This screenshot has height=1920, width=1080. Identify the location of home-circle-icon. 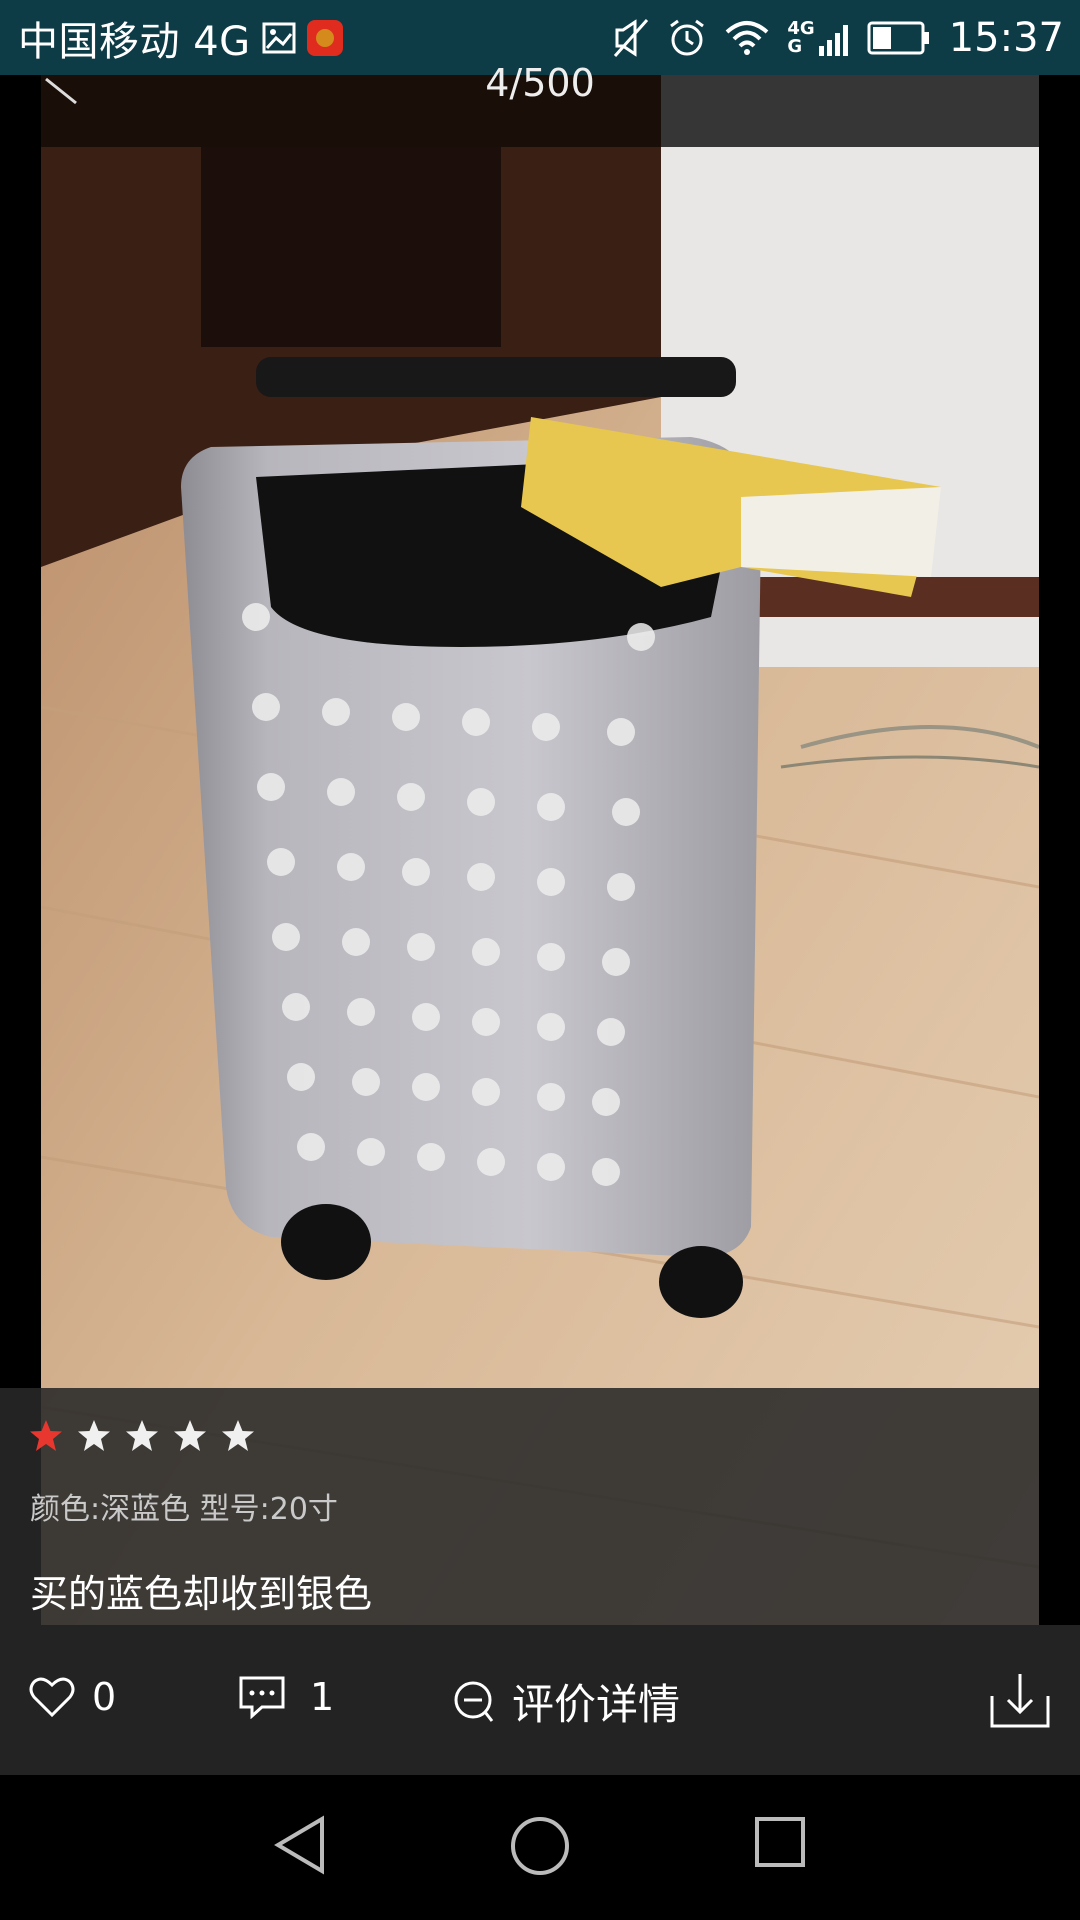
(540, 1846).